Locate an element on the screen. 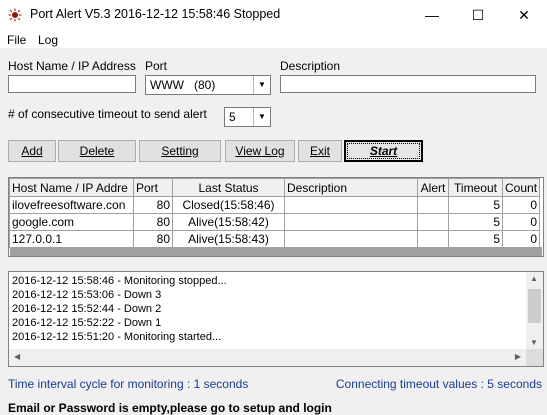 The image size is (547, 415). cell-last-status: Alive(15:58:43) is located at coordinates (228, 239).